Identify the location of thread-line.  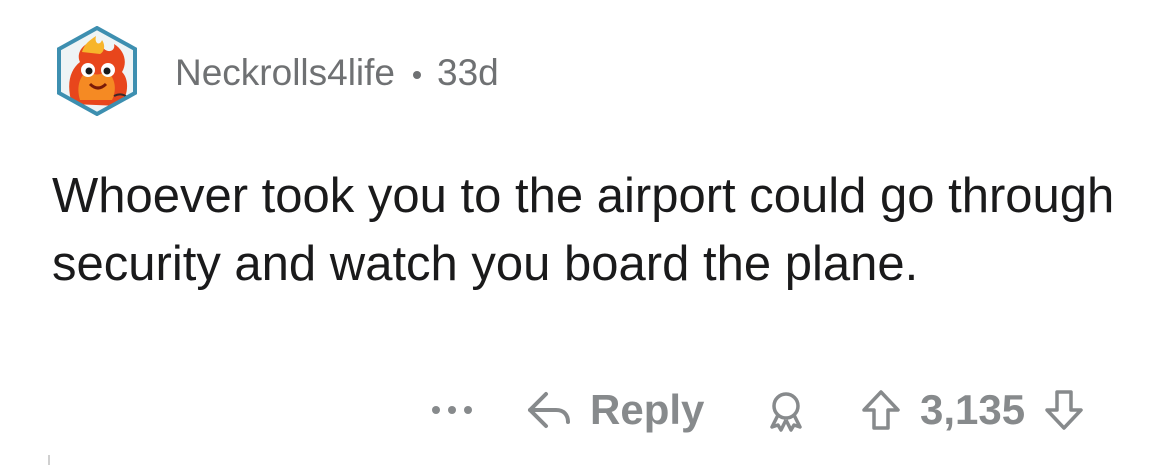
(49, 460).